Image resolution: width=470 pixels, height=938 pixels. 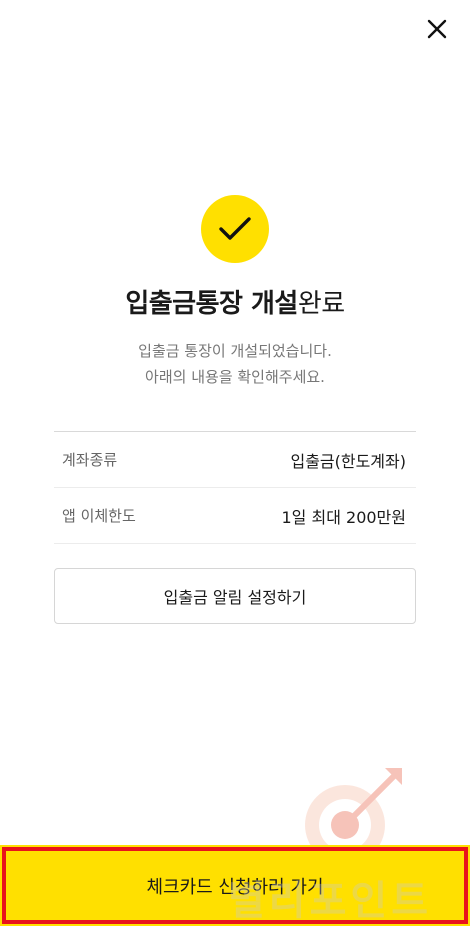 I want to click on success-badge, so click(x=235, y=229).